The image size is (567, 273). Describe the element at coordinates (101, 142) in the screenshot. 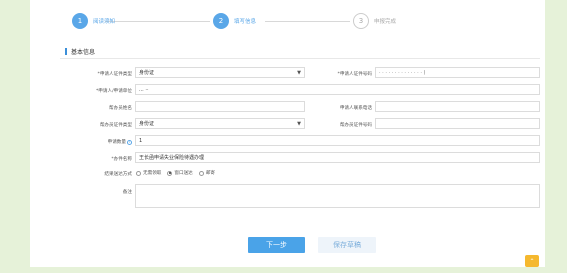

I see `quantity-label-wrap: 申请数量 i` at that location.